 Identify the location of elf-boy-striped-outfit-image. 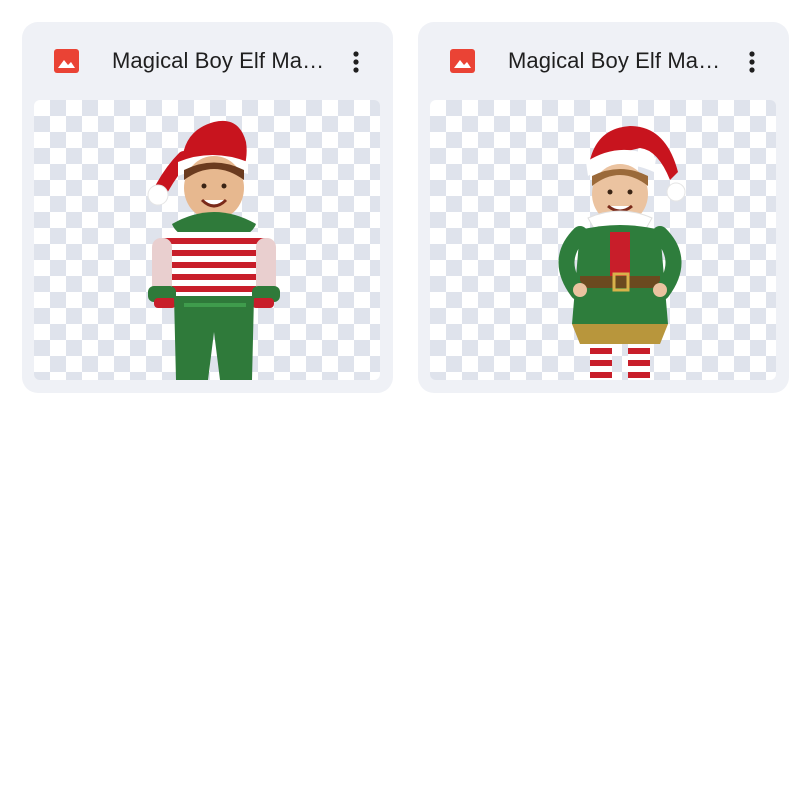
(213, 250).